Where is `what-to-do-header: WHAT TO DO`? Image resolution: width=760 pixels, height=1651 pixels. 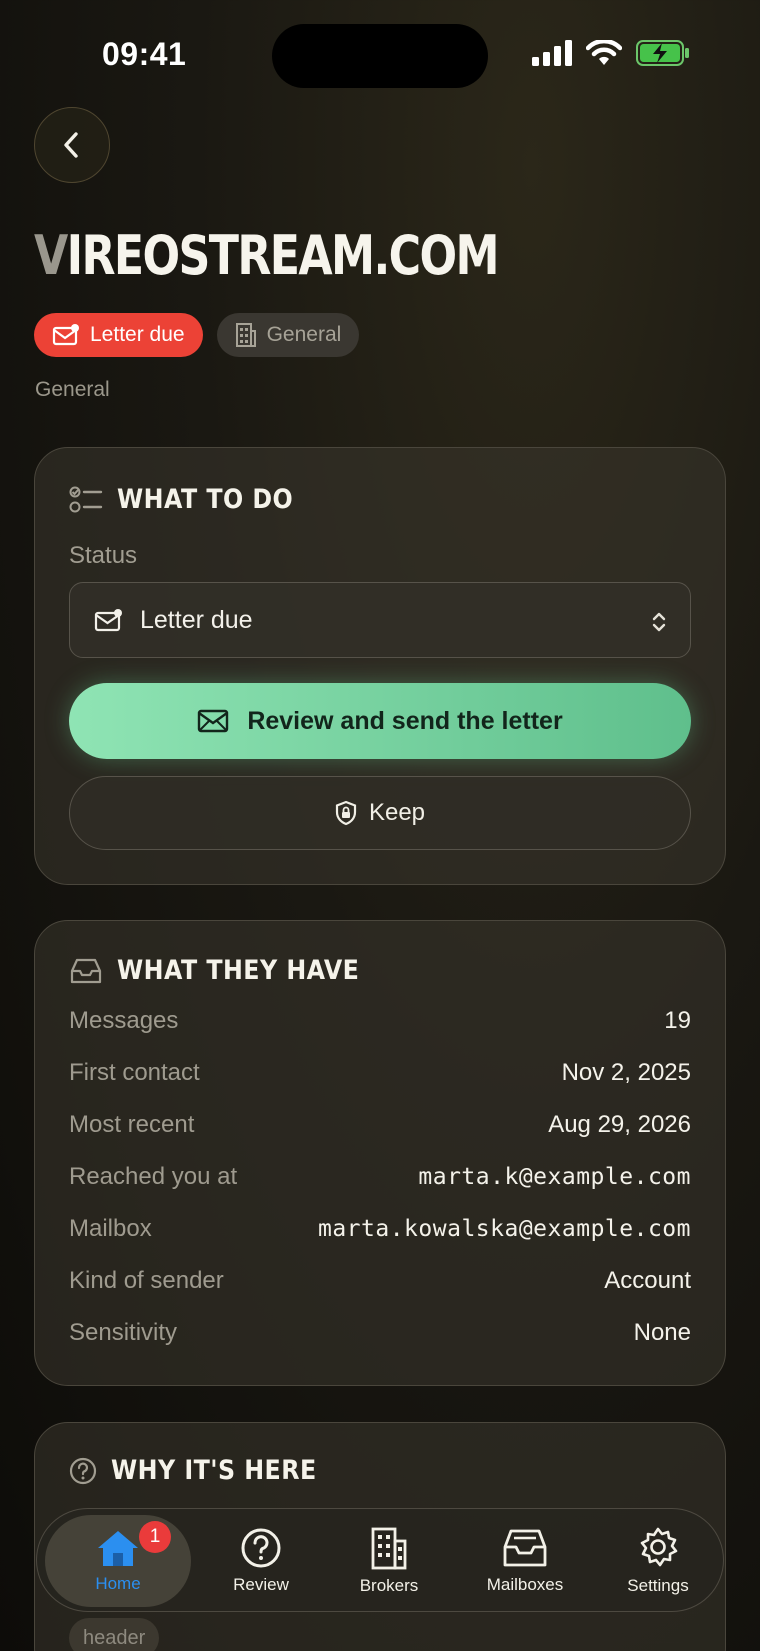
what-to-do-header: WHAT TO DO is located at coordinates (193, 499).